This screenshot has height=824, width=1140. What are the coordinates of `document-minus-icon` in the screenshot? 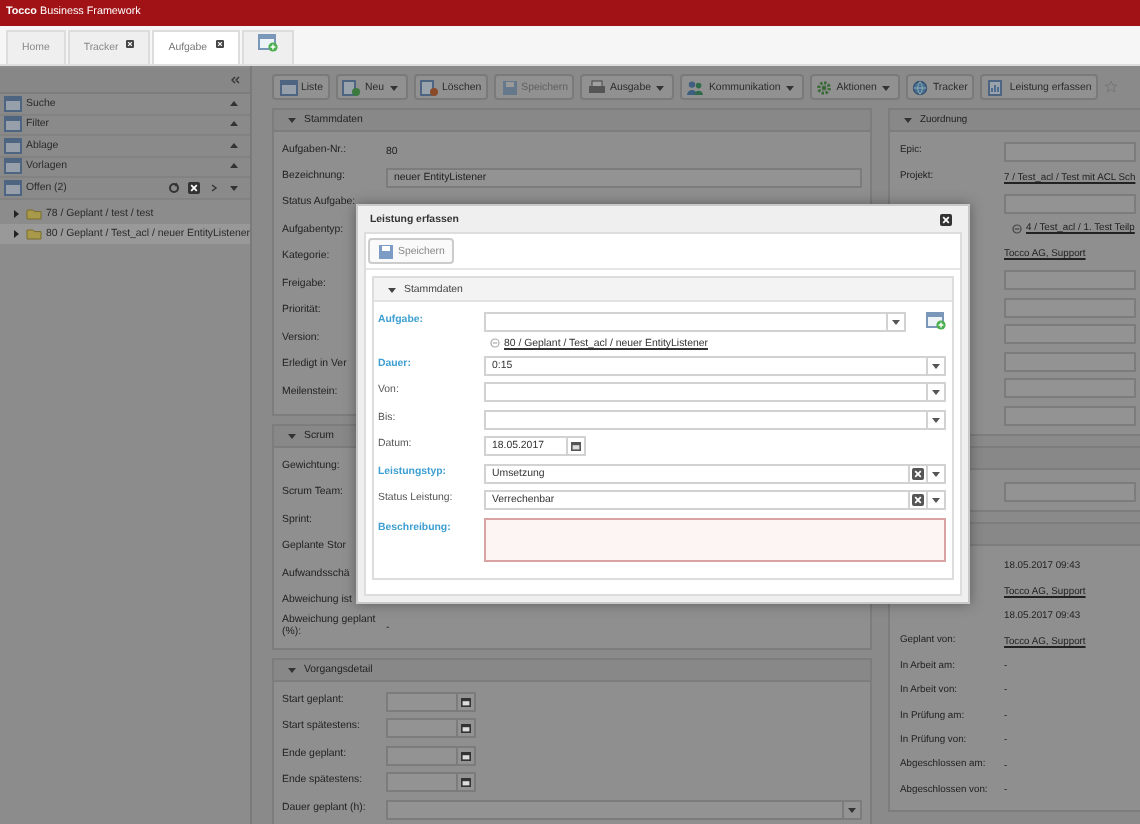 It's located at (429, 87).